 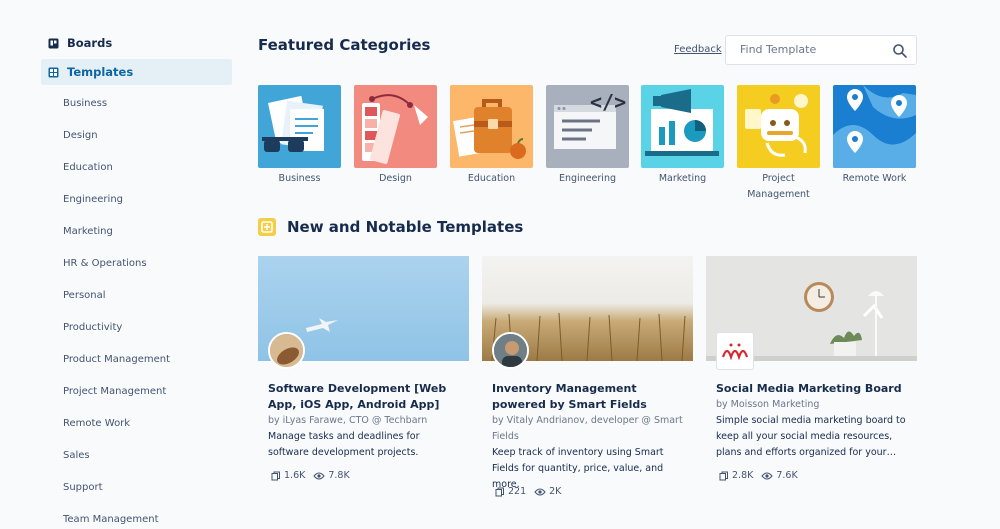 I want to click on page-title: Featured Categories, so click(x=344, y=45).